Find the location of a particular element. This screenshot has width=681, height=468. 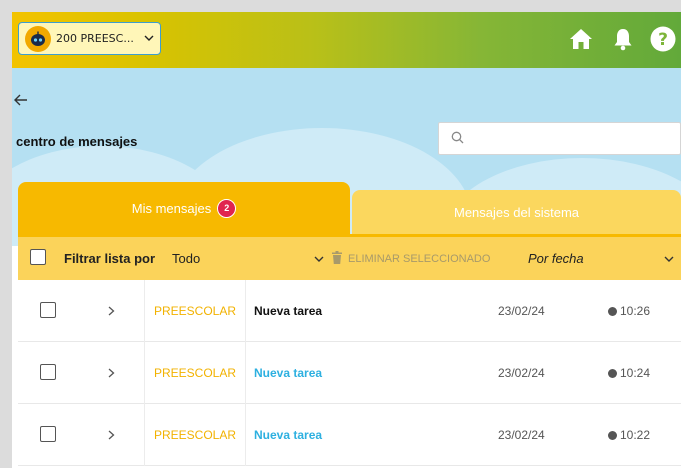

robot-avatar-icon is located at coordinates (38, 38).